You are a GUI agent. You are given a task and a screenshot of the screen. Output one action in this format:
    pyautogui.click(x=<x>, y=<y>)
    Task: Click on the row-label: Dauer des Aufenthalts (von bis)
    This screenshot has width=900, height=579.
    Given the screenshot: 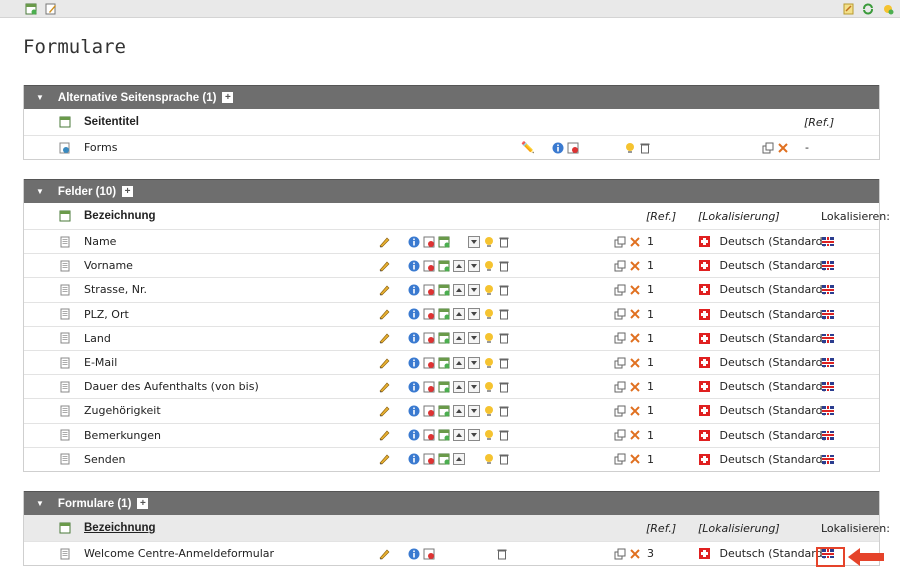 What is the action you would take?
    pyautogui.click(x=171, y=386)
    